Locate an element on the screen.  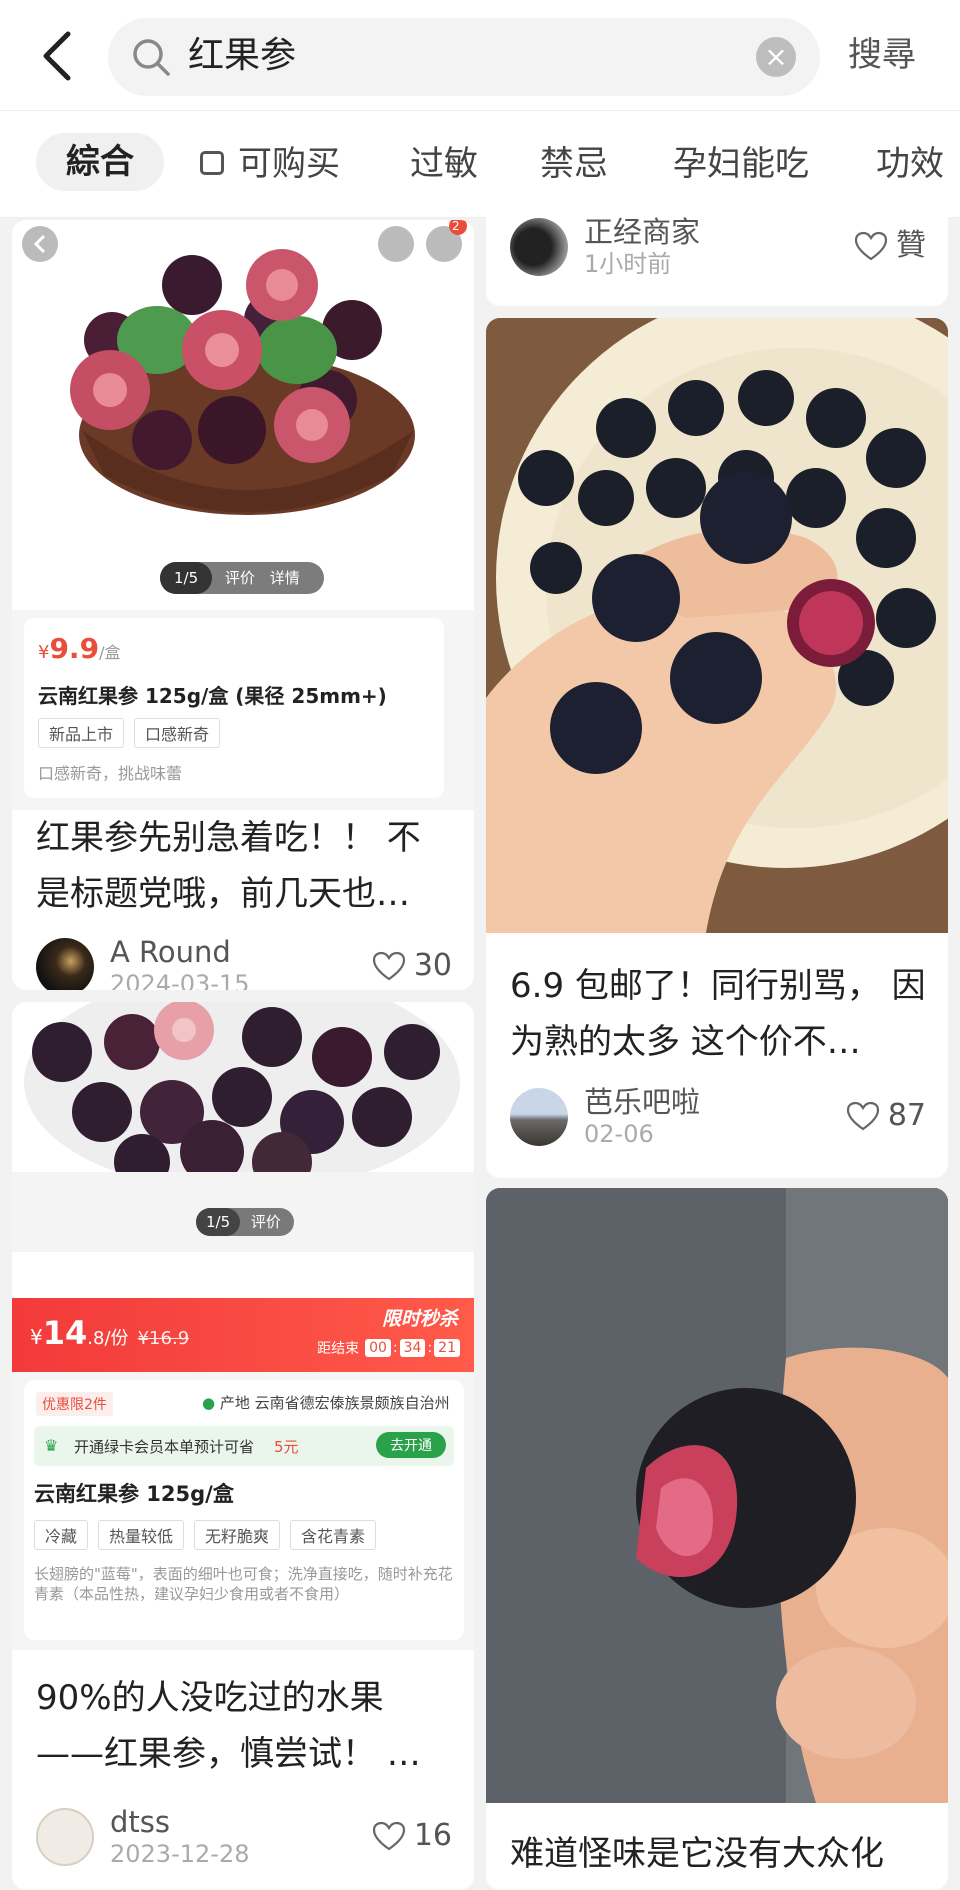
tab-allergy: 过敏 is located at coordinates (444, 164).